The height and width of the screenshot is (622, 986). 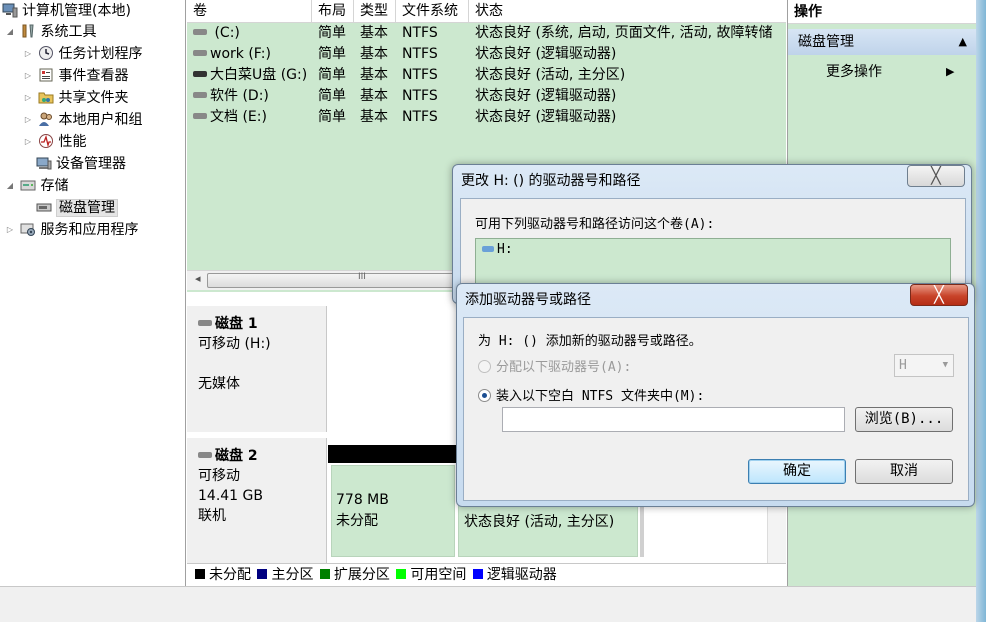 What do you see at coordinates (484, 366) in the screenshot?
I see `assign-letter-radio` at bounding box center [484, 366].